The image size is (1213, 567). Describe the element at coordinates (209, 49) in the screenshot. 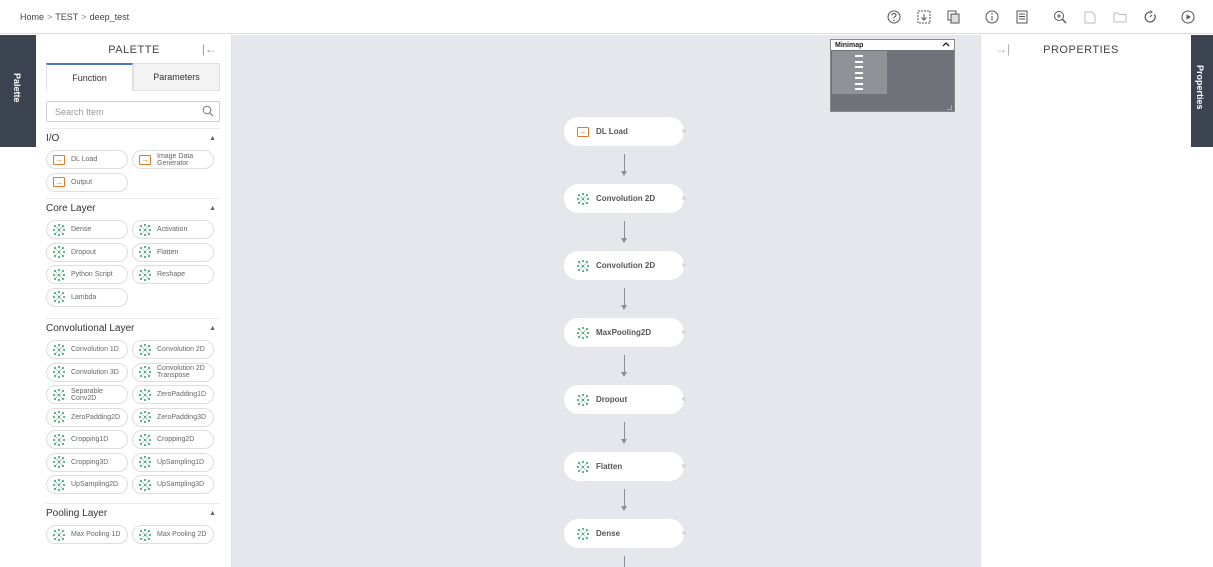

I see `collapse-palette-icon: |←` at that location.